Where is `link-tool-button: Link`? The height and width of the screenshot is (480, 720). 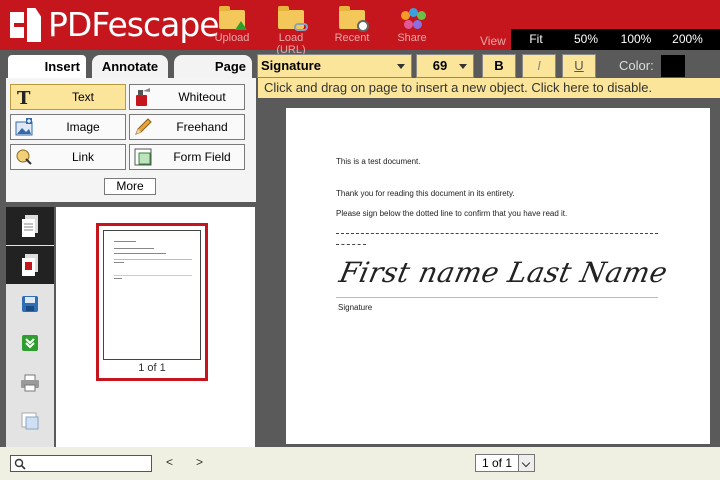 link-tool-button: Link is located at coordinates (68, 157).